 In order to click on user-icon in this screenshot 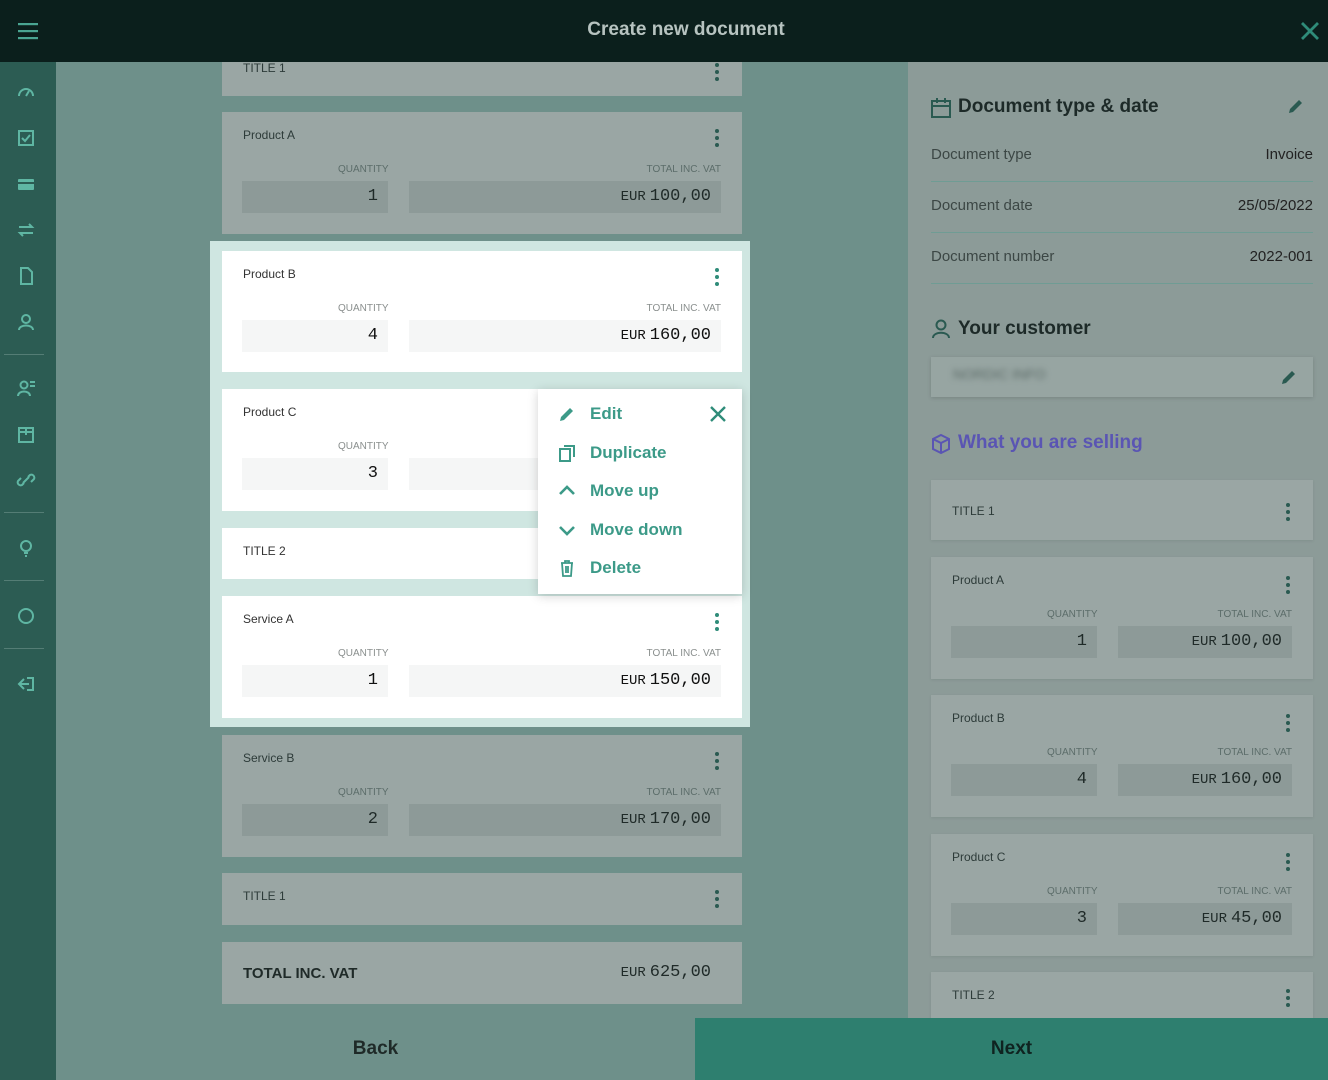, I will do `click(26, 322)`.